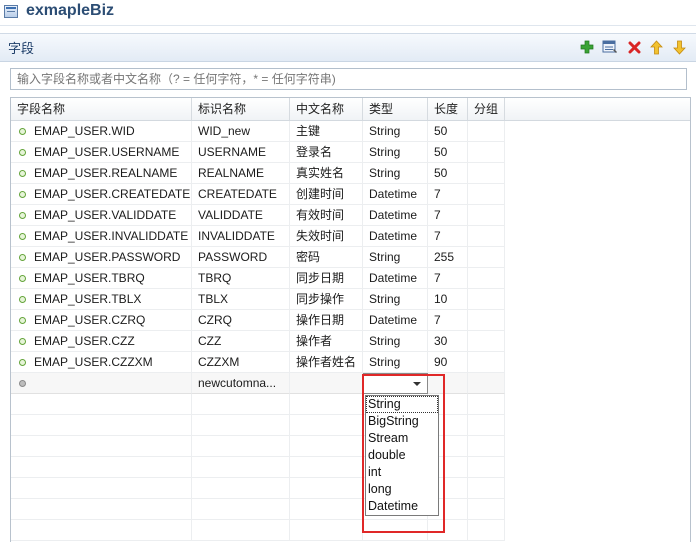 This screenshot has width=696, height=542. Describe the element at coordinates (448, 299) in the screenshot. I see `length-cell: 10` at that location.